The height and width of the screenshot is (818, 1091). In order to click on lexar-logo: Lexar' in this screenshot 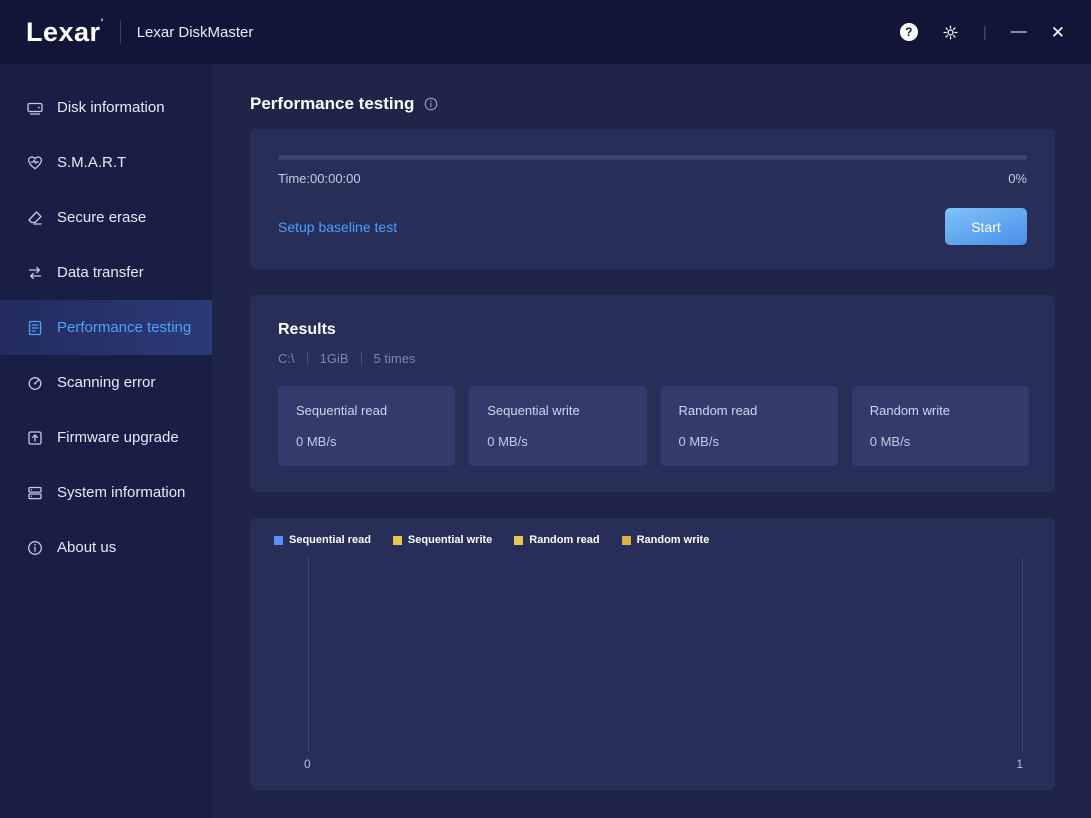, I will do `click(65, 31)`.